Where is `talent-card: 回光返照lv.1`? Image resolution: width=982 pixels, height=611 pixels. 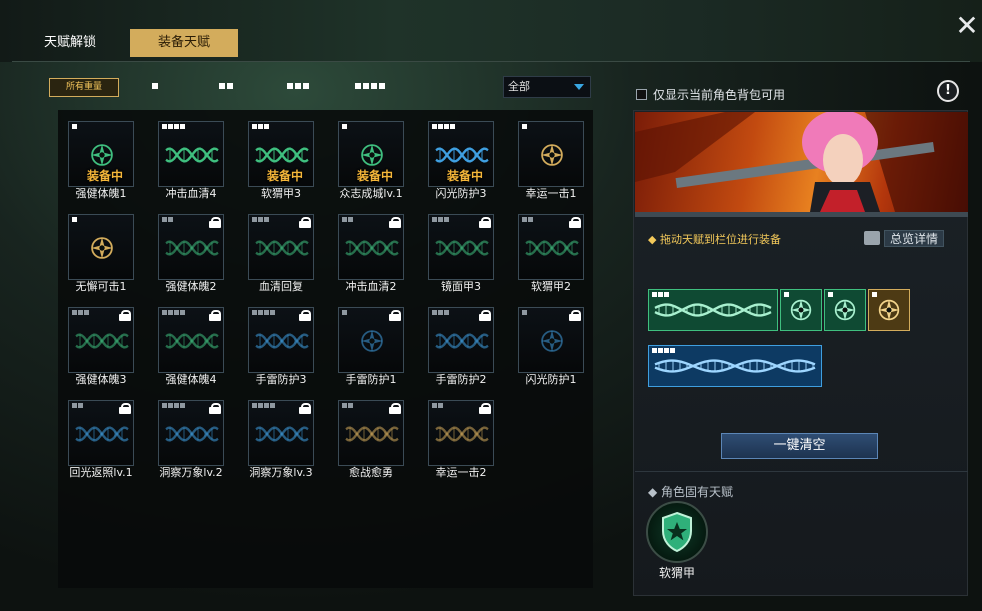 talent-card: 回光返照lv.1 is located at coordinates (101, 440).